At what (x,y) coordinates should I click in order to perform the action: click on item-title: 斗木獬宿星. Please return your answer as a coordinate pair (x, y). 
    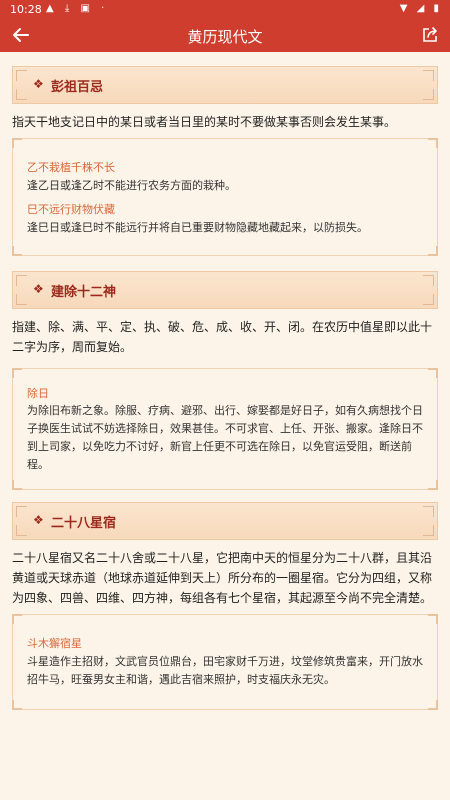
    Looking at the image, I should click on (54, 643).